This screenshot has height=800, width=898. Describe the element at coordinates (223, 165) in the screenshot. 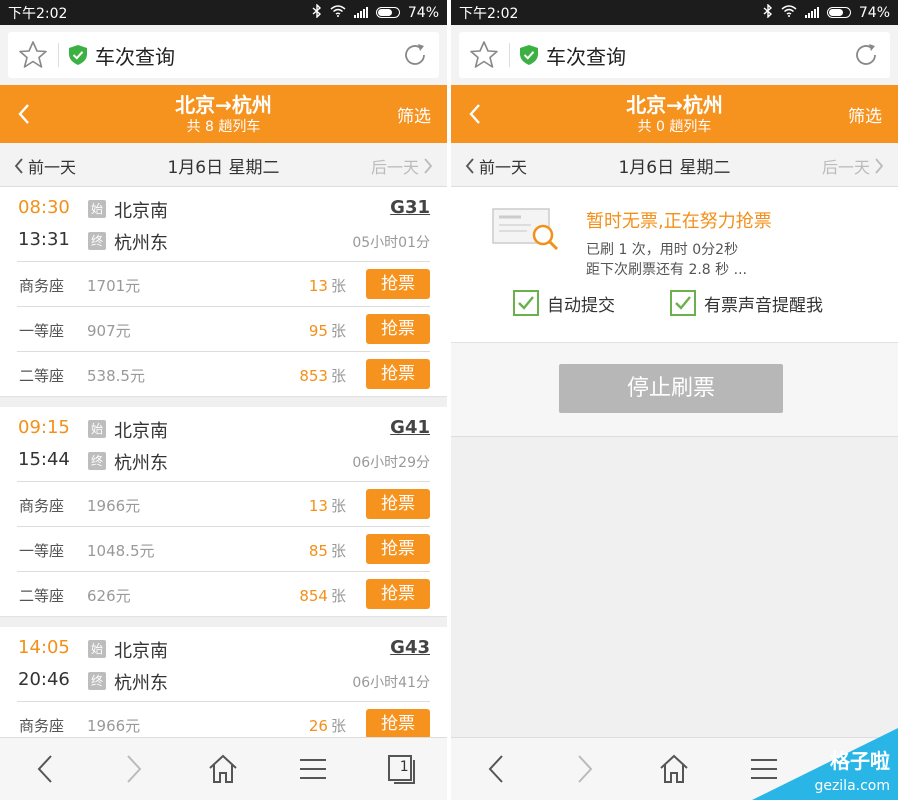

I see `date-bar: 前一天 1月6日 星期二 后一天` at that location.